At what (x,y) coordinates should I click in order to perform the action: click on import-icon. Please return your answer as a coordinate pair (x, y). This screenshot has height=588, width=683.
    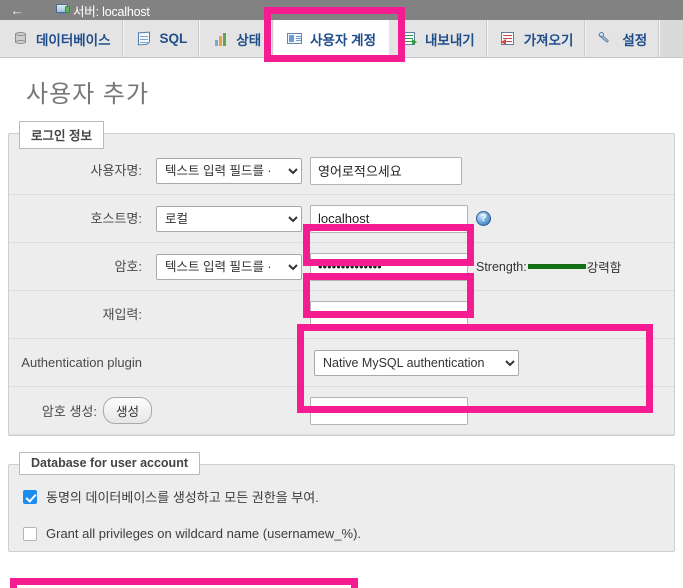
    Looking at the image, I should click on (508, 39).